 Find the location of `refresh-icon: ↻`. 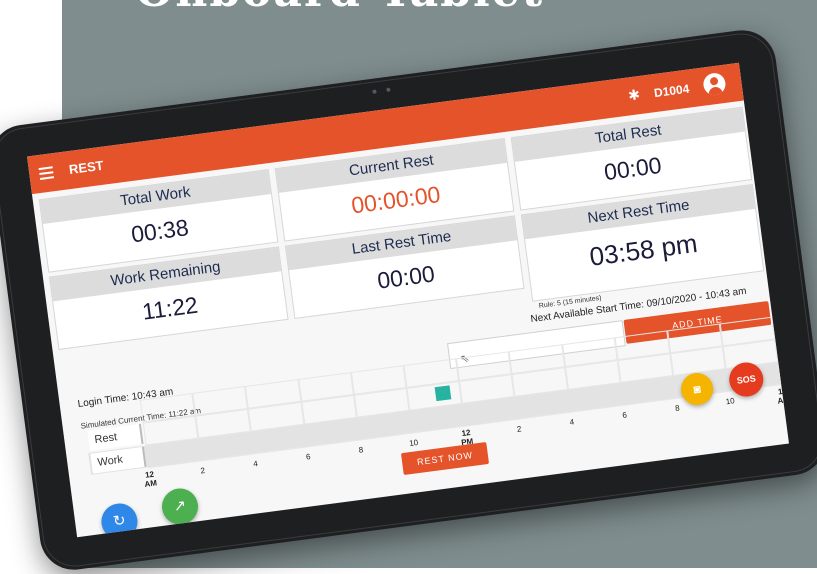

refresh-icon: ↻ is located at coordinates (119, 521).